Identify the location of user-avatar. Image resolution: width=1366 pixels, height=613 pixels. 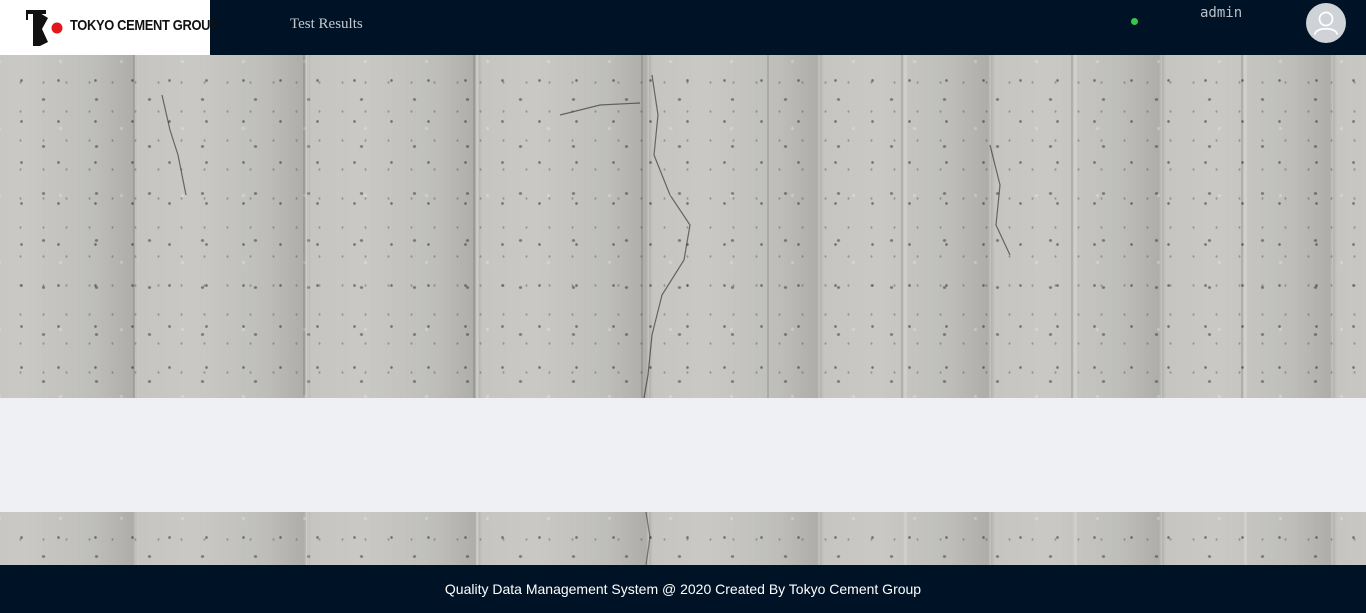
(1326, 23).